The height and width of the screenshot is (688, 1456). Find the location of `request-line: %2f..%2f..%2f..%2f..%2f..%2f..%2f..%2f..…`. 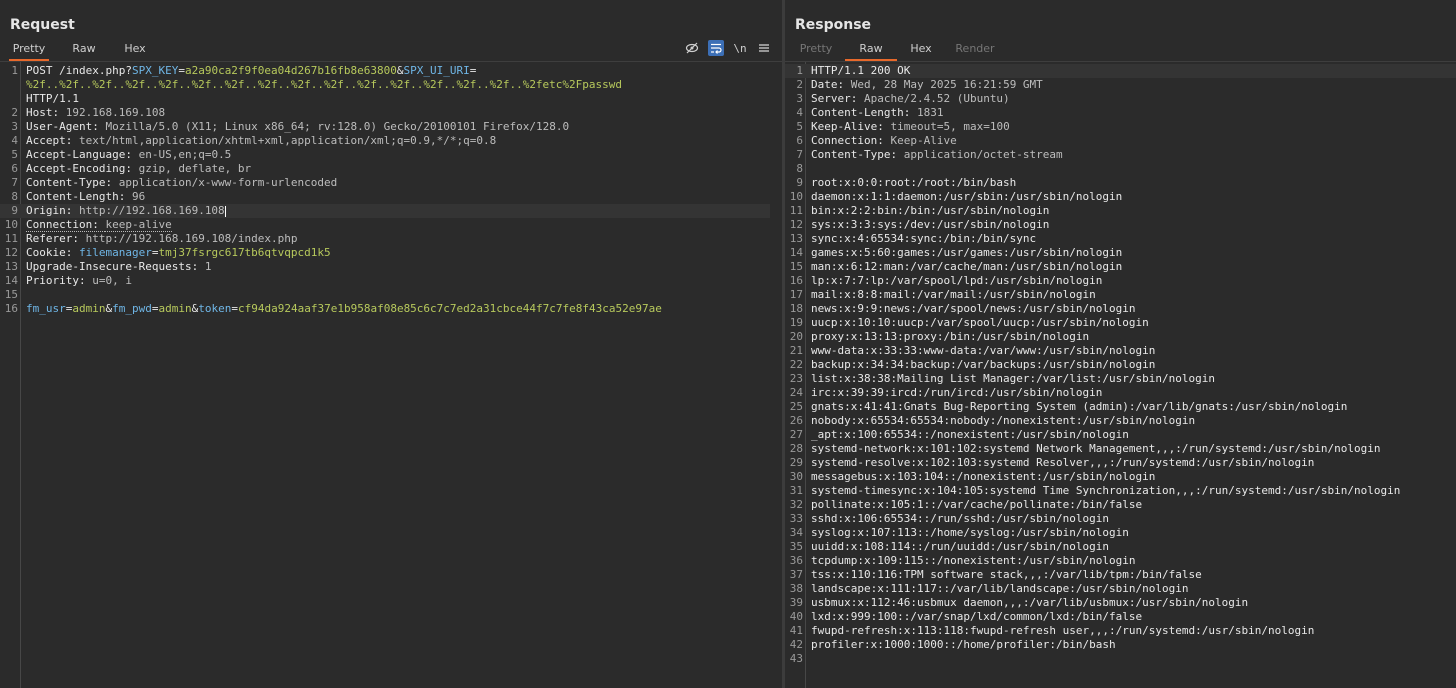

request-line: %2f..%2f..%2f..%2f..%2f..%2f..%2f..%2f..… is located at coordinates (391, 85).